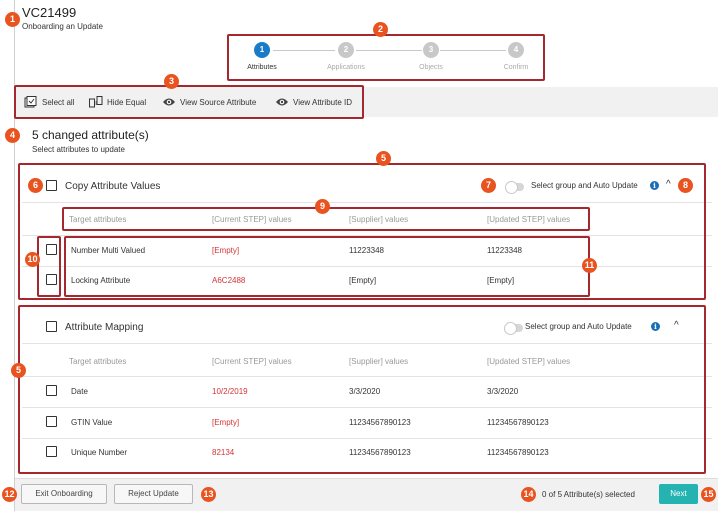 This screenshot has height=511, width=718. I want to click on view-attribute-id-button: View Attribute ID, so click(313, 102).